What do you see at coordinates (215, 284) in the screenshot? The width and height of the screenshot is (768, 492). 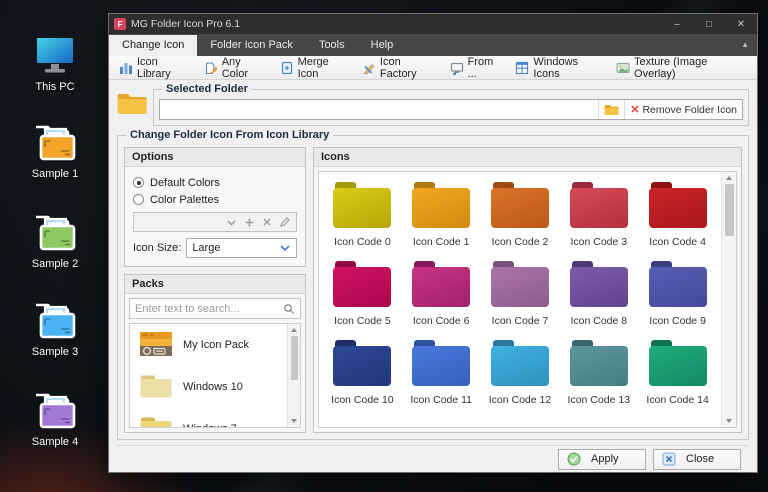 I see `packs-header: Packs` at bounding box center [215, 284].